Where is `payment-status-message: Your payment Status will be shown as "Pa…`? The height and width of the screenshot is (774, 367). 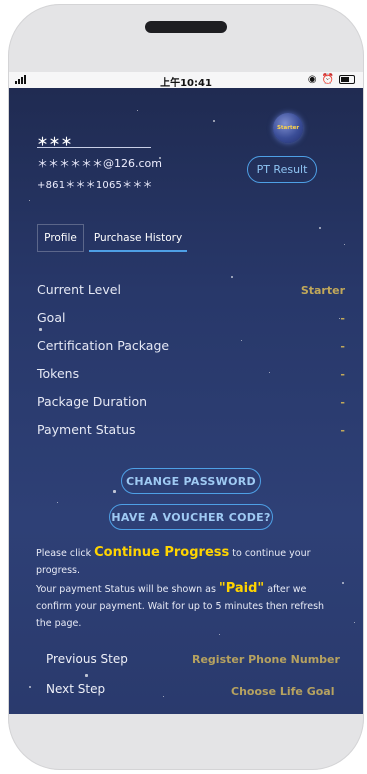
payment-status-message: Your payment Status will be shown as "Pa… is located at coordinates (186, 606).